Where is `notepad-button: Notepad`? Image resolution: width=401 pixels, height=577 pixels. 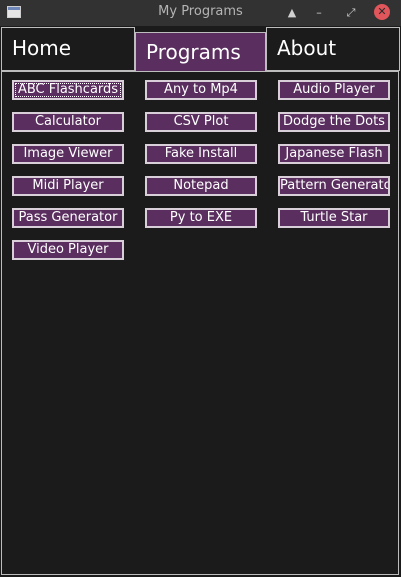 notepad-button: Notepad is located at coordinates (201, 186).